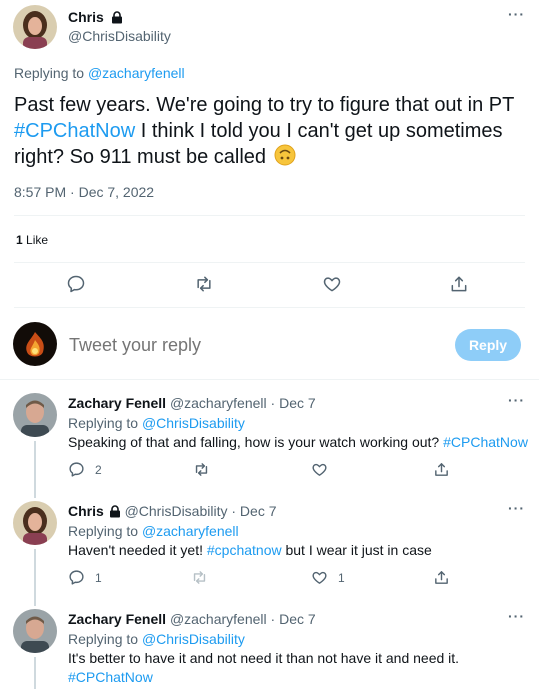 This screenshot has height=689, width=539. Describe the element at coordinates (285, 158) in the screenshot. I see `emoji` at that location.